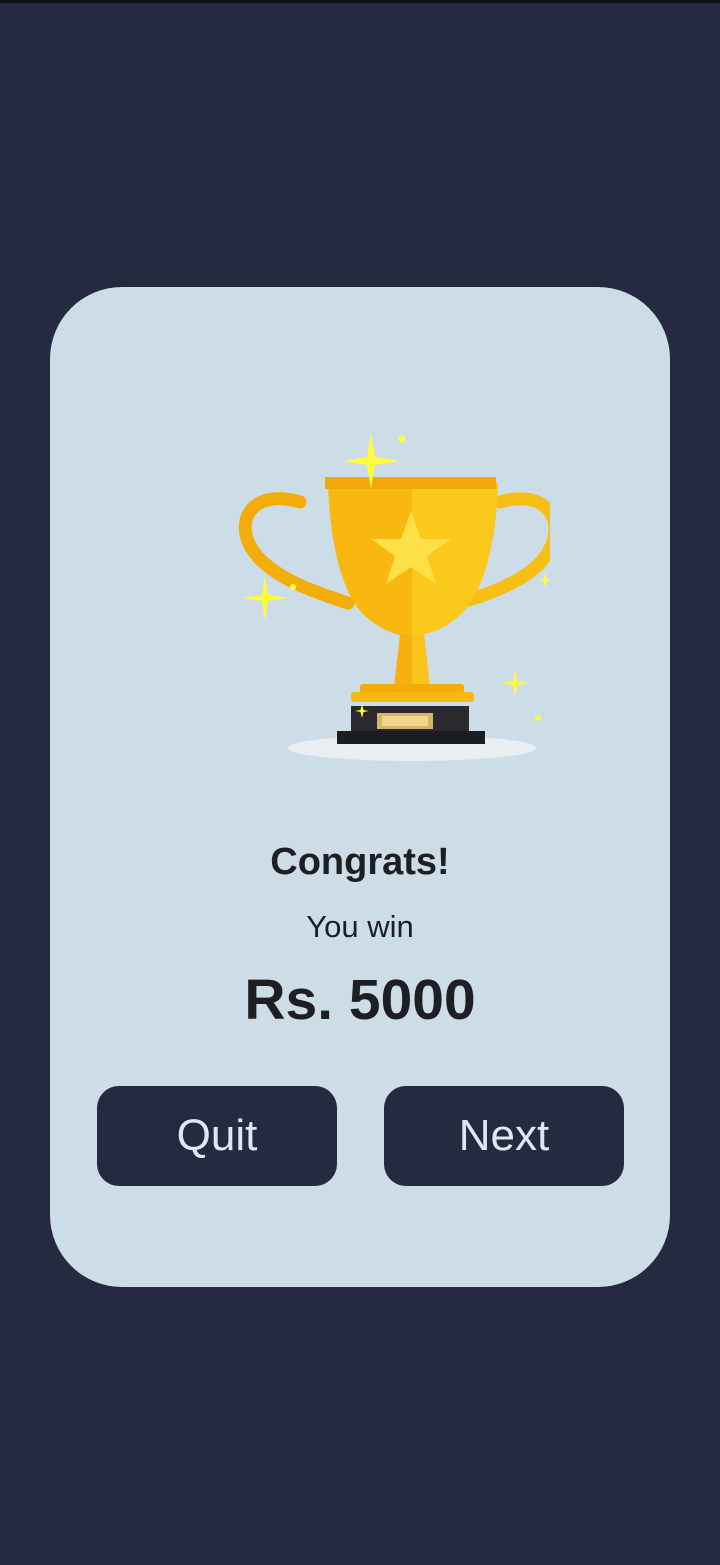  Describe the element at coordinates (360, 1) in the screenshot. I see `status-bar-edge` at that location.